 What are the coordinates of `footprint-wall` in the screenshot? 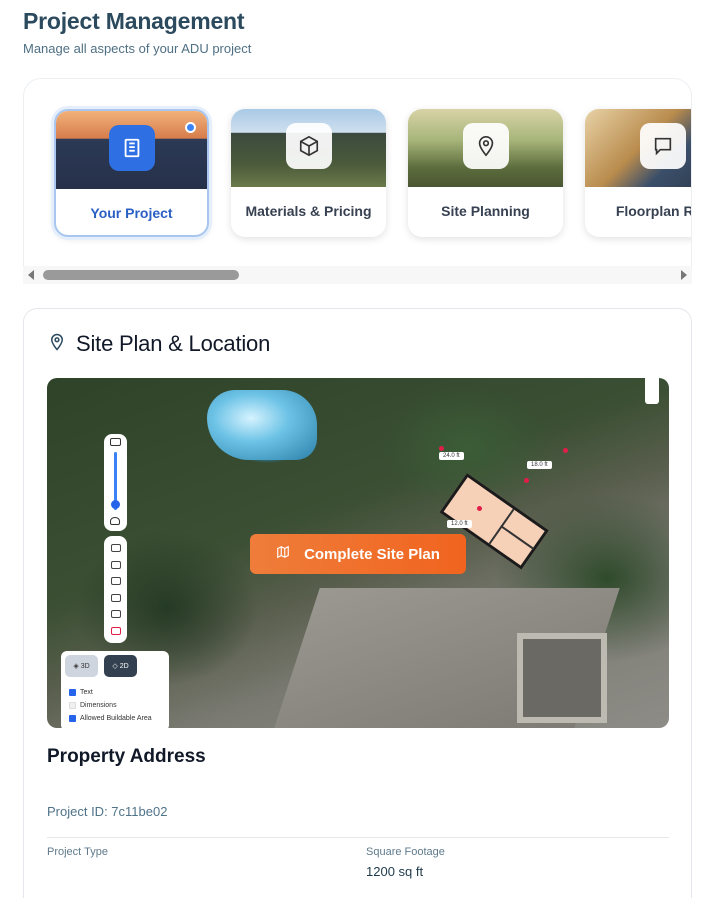 It's located at (517, 537).